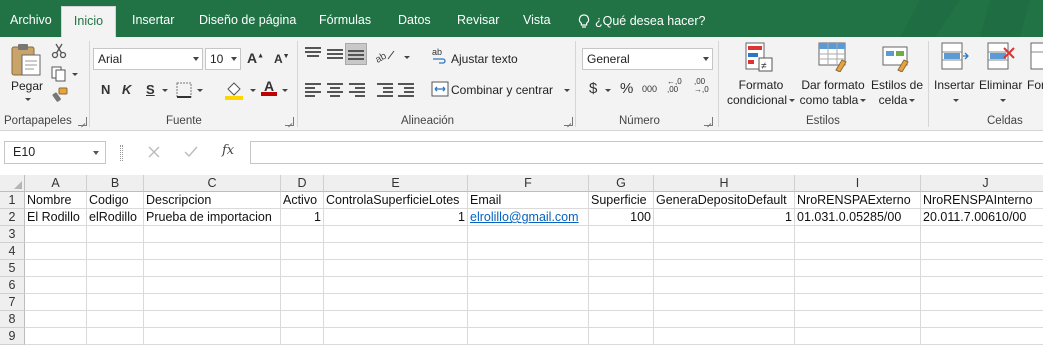  Describe the element at coordinates (396, 234) in the screenshot. I see `cell-e3` at that location.